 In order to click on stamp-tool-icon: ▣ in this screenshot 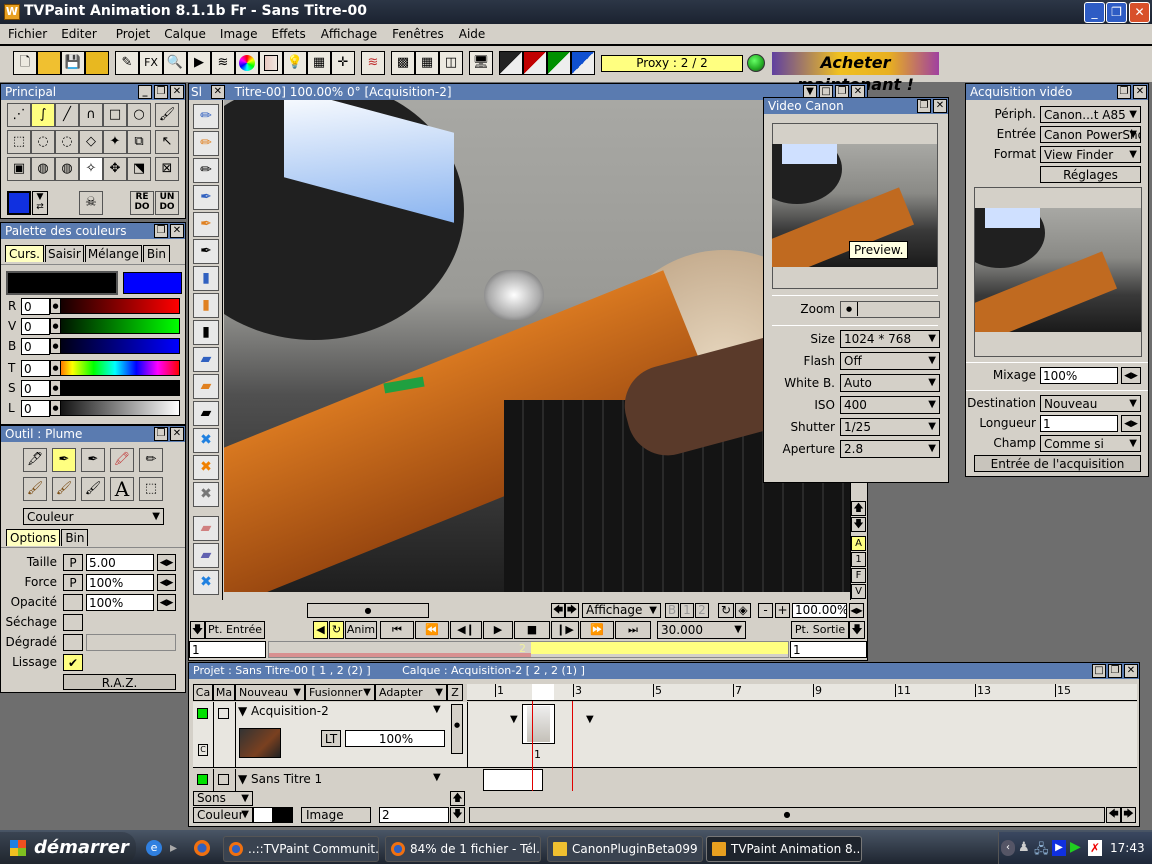, I will do `click(19, 169)`.